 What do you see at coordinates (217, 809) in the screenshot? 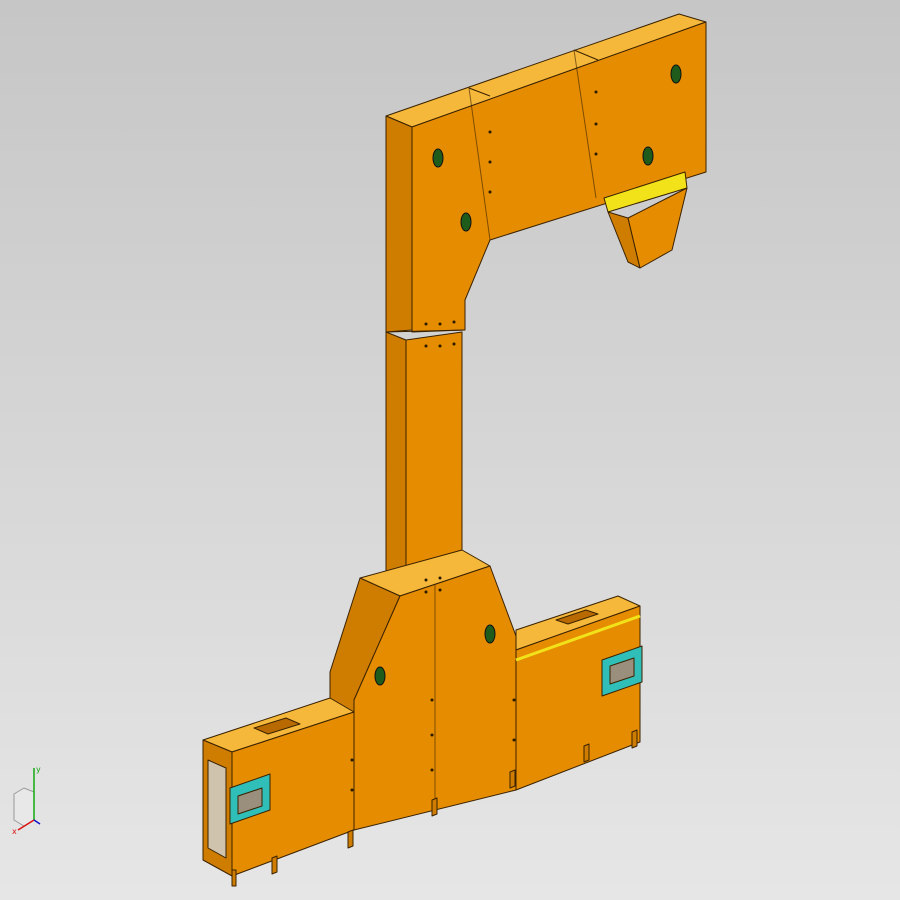
I see `left-end-window` at bounding box center [217, 809].